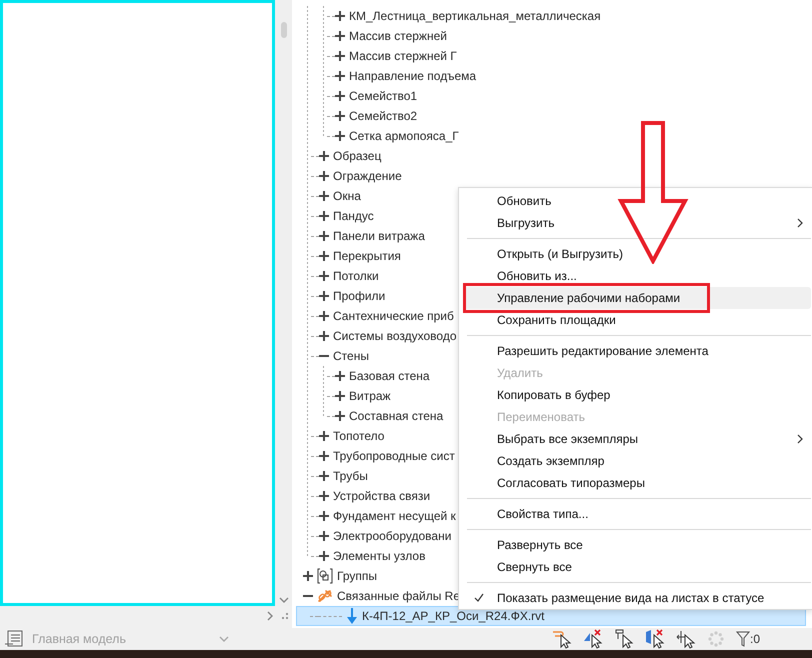 This screenshot has height=658, width=812. What do you see at coordinates (351, 356) in the screenshot?
I see `tree-item-label: Стены` at bounding box center [351, 356].